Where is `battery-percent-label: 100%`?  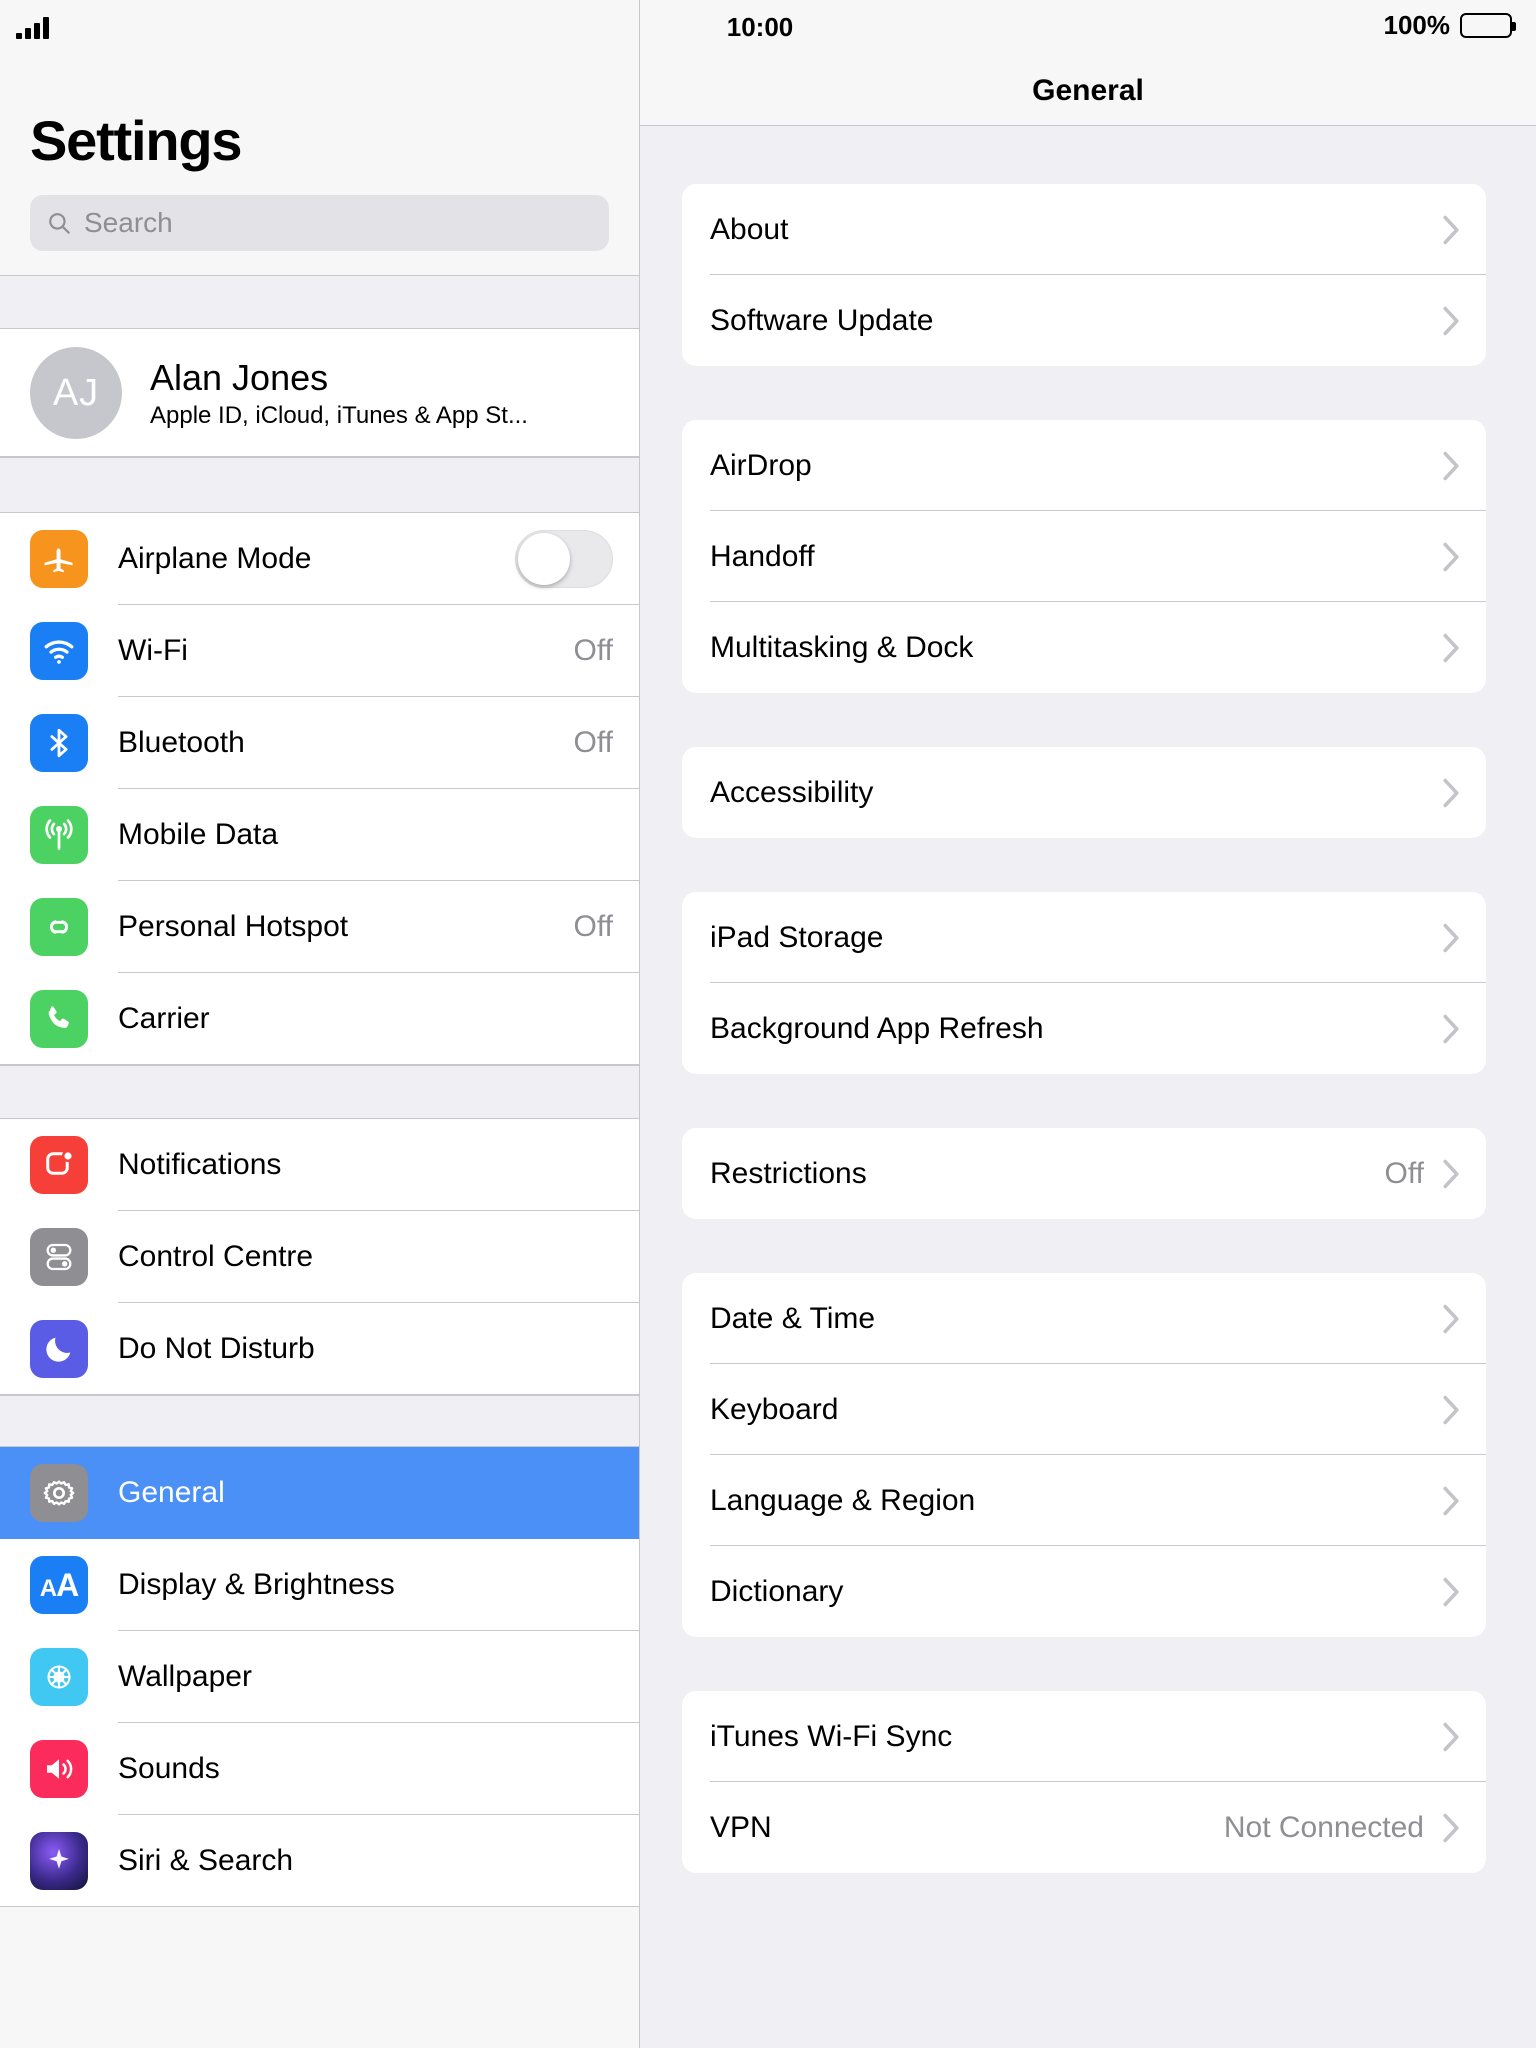 battery-percent-label: 100% is located at coordinates (1417, 25).